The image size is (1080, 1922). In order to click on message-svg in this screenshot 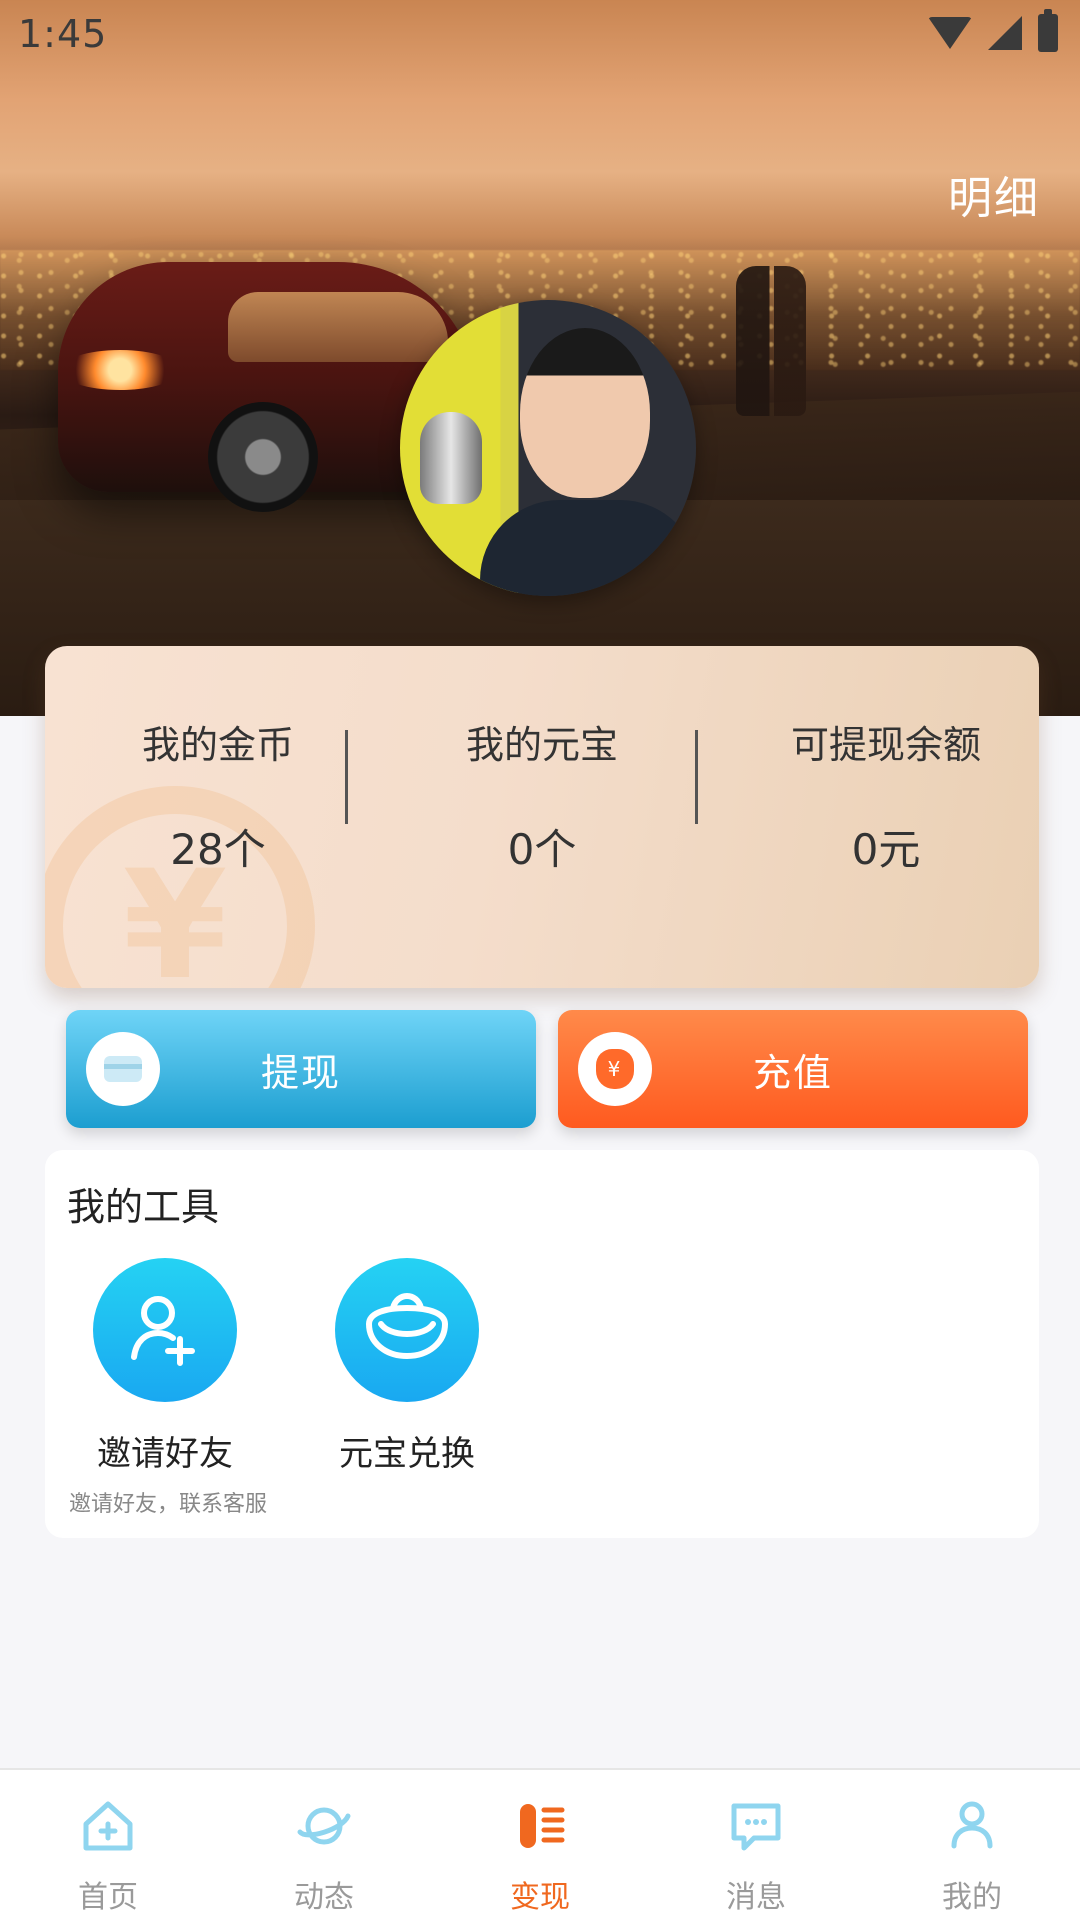, I will do `click(756, 1827)`.